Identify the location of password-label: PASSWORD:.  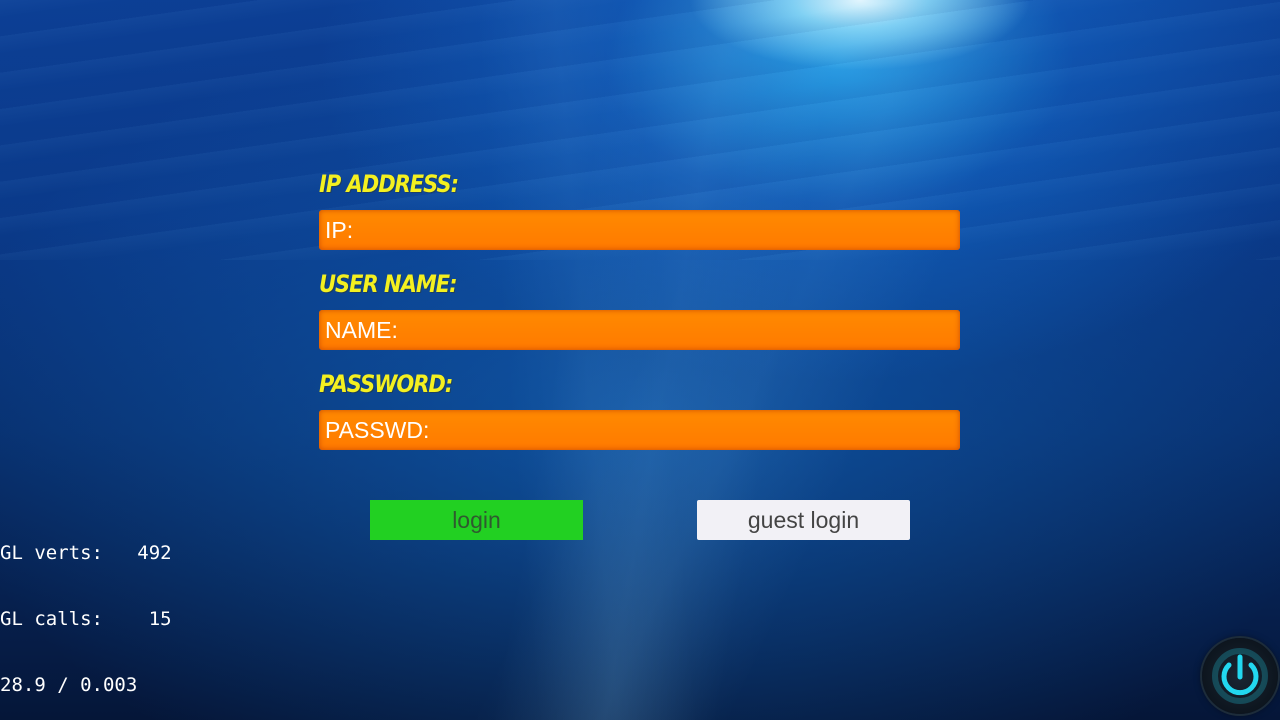
(386, 384).